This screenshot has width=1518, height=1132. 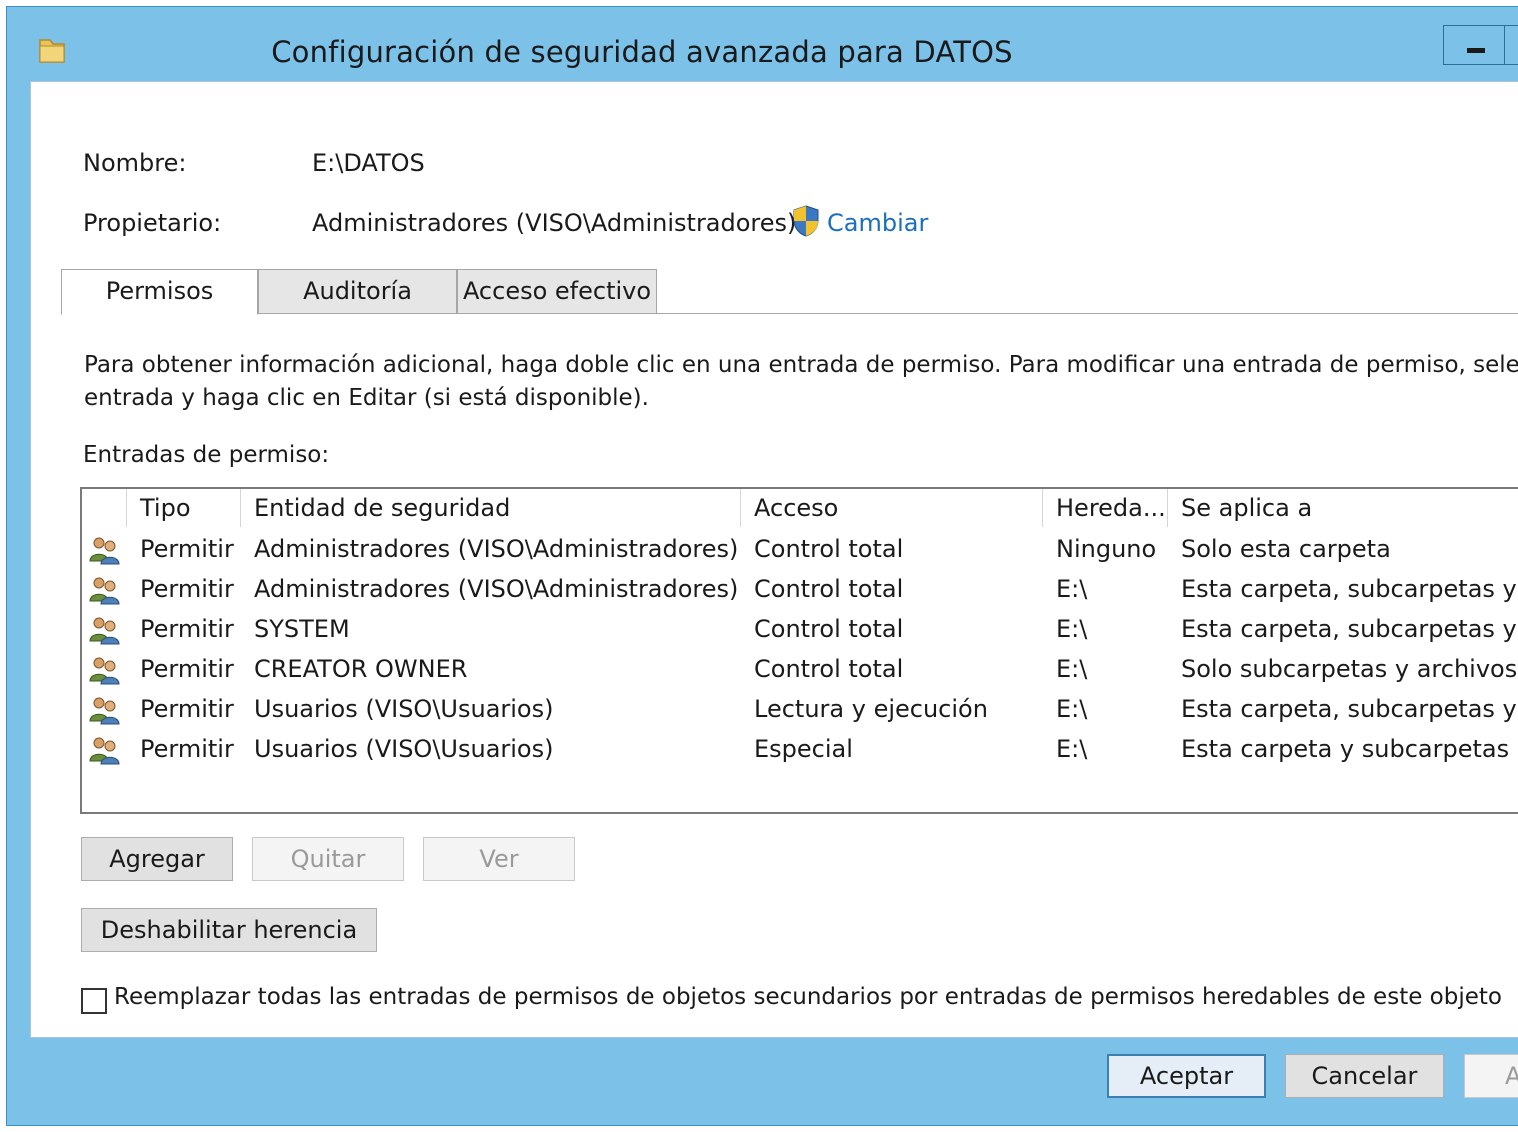 What do you see at coordinates (892, 508) in the screenshot?
I see `column-header-acceso: Acceso` at bounding box center [892, 508].